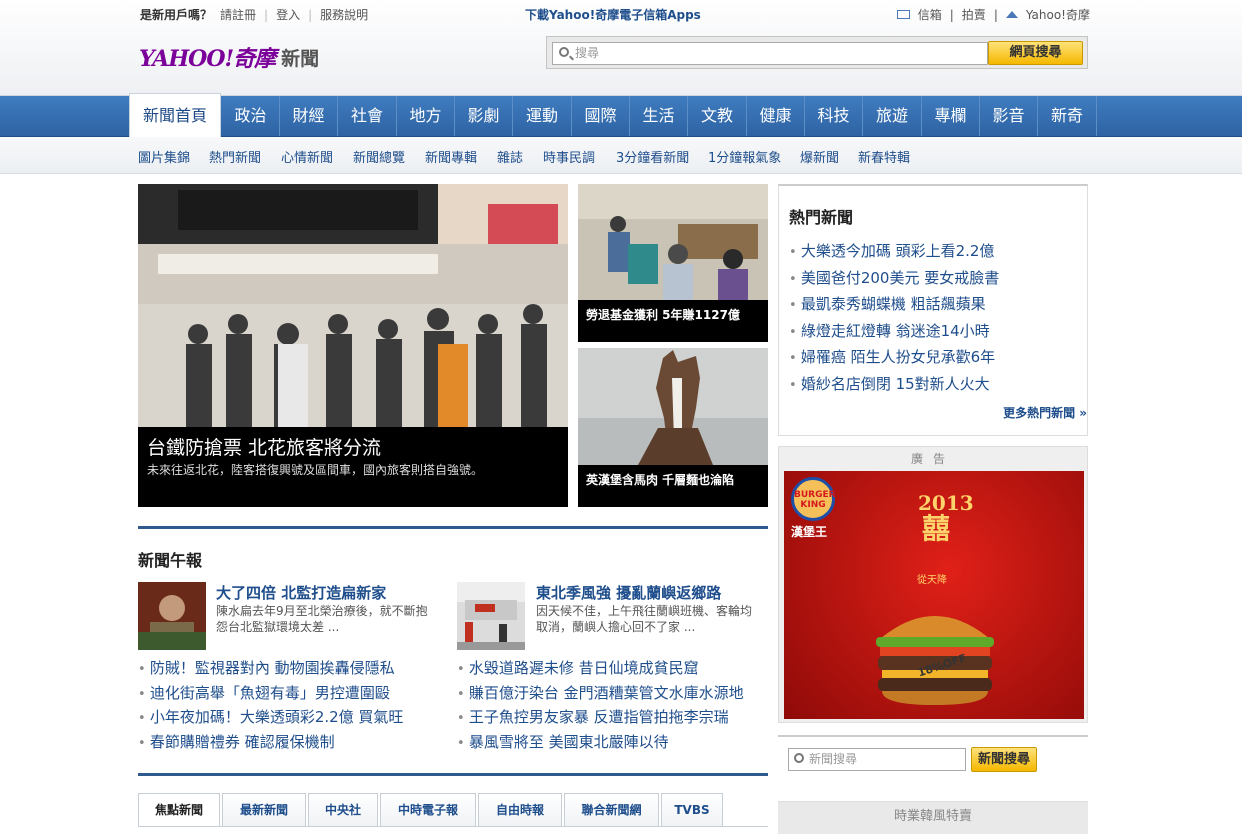  I want to click on tab-world: 國際, so click(601, 116).